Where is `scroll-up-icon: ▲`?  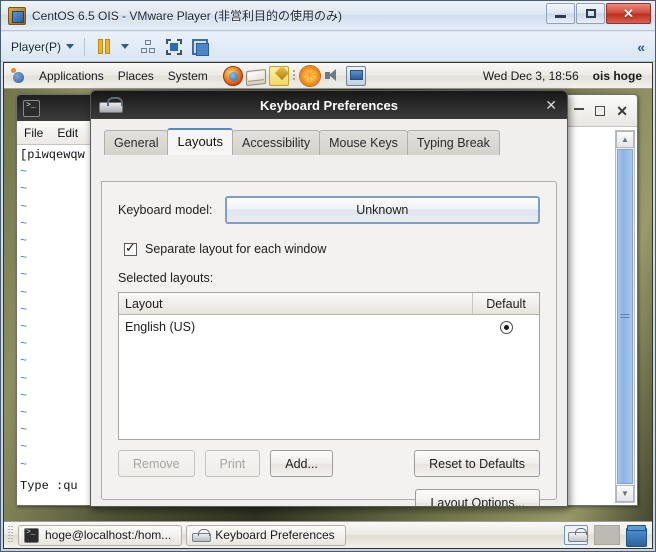 scroll-up-icon: ▲ is located at coordinates (625, 139).